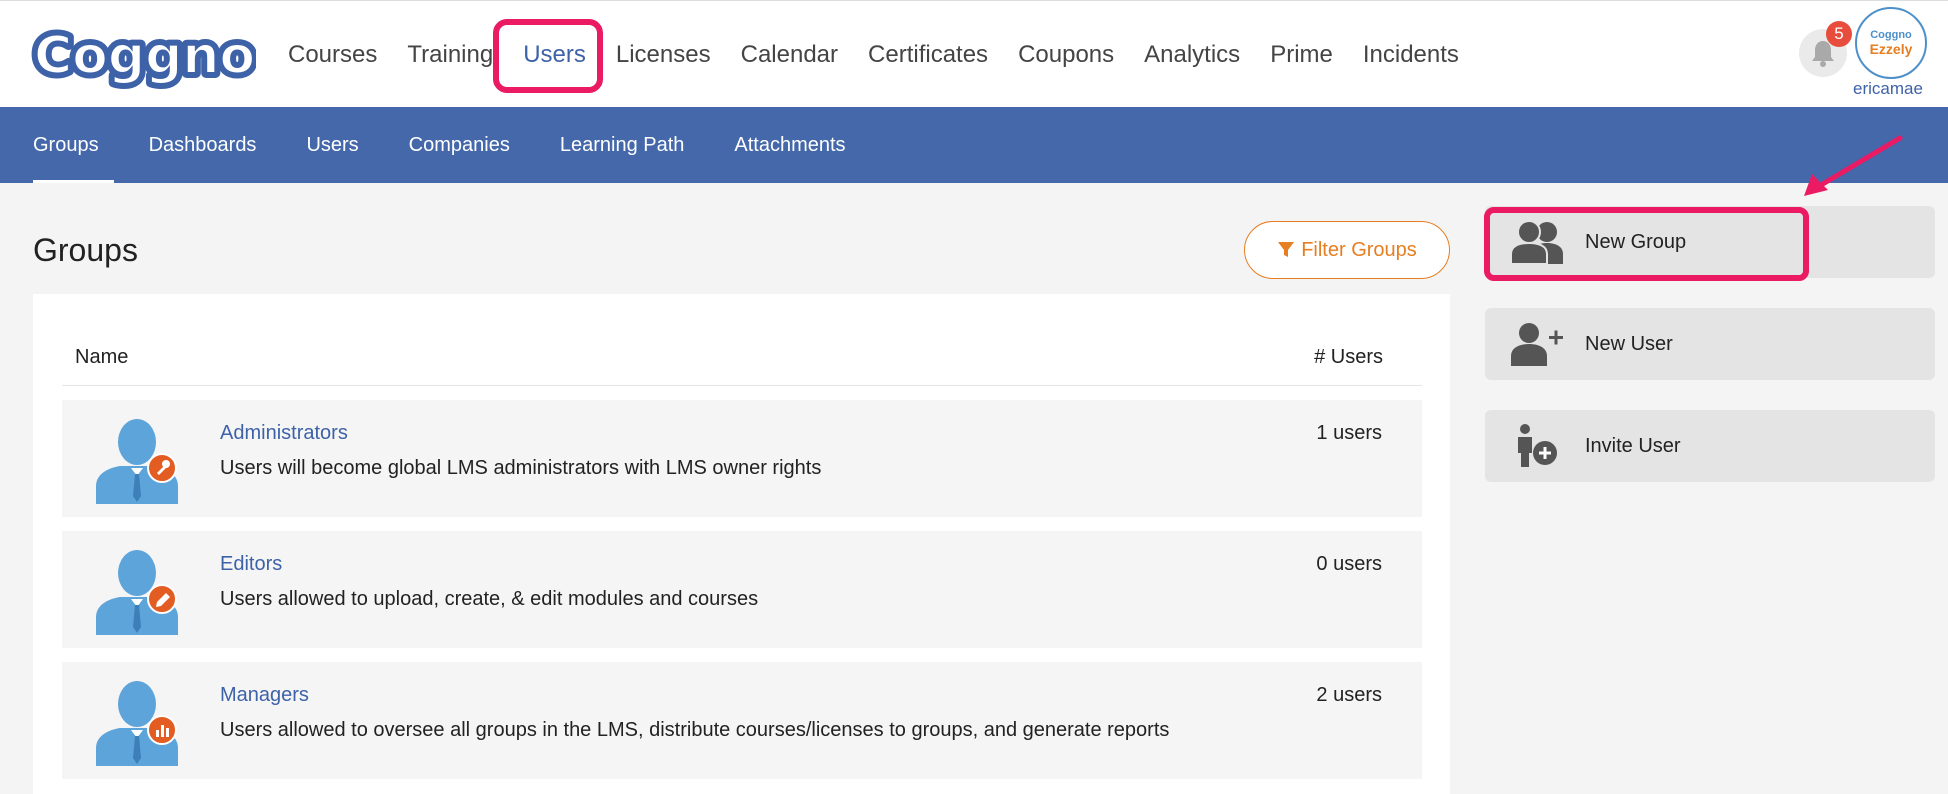 This screenshot has height=794, width=1948. Describe the element at coordinates (101, 357) in the screenshot. I see `col-header-name: Name` at that location.